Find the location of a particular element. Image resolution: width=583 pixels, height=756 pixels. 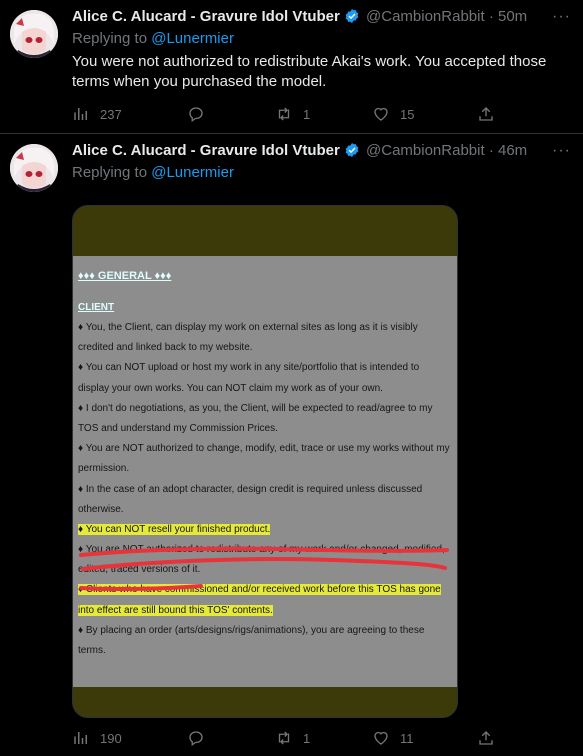

tweet-actions: 190 1 11 is located at coordinates (292, 738).